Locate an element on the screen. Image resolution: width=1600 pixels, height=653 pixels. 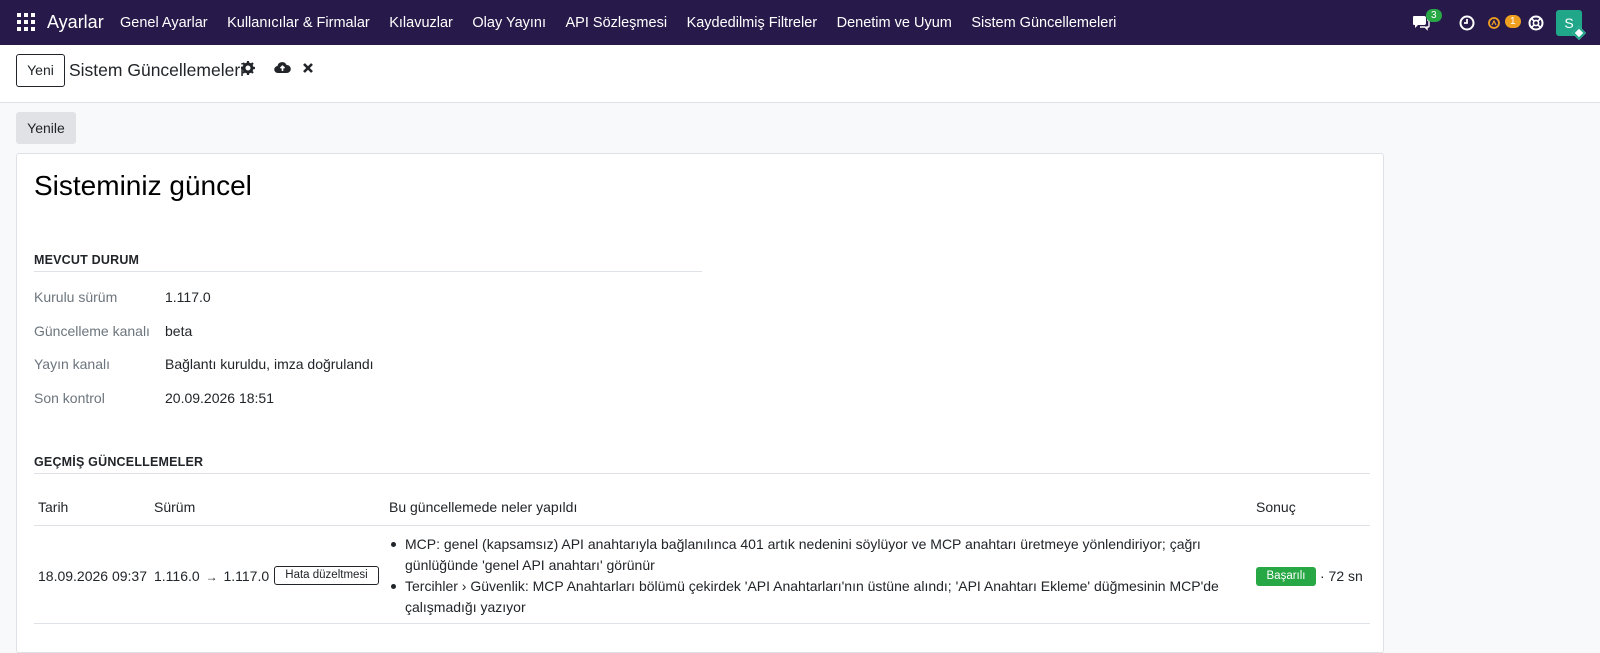
gear-icon is located at coordinates (249, 69).